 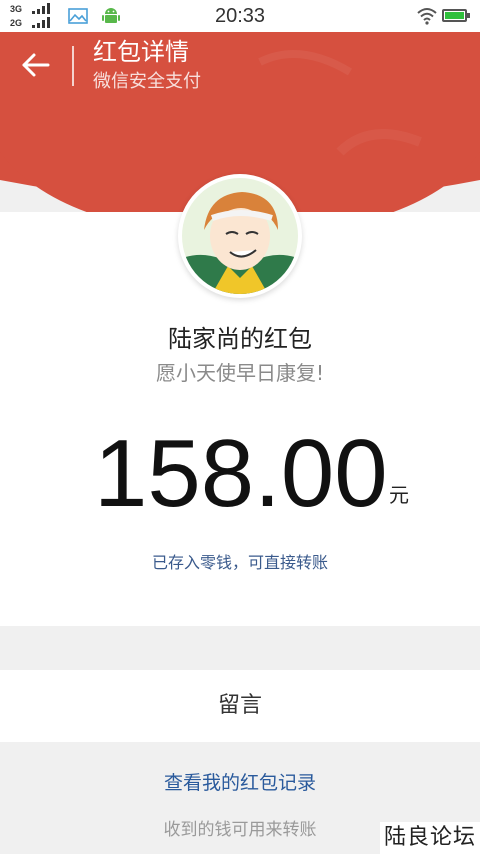 What do you see at coordinates (240, 373) in the screenshot?
I see `greeting-message: 愿小天使早日康复!` at bounding box center [240, 373].